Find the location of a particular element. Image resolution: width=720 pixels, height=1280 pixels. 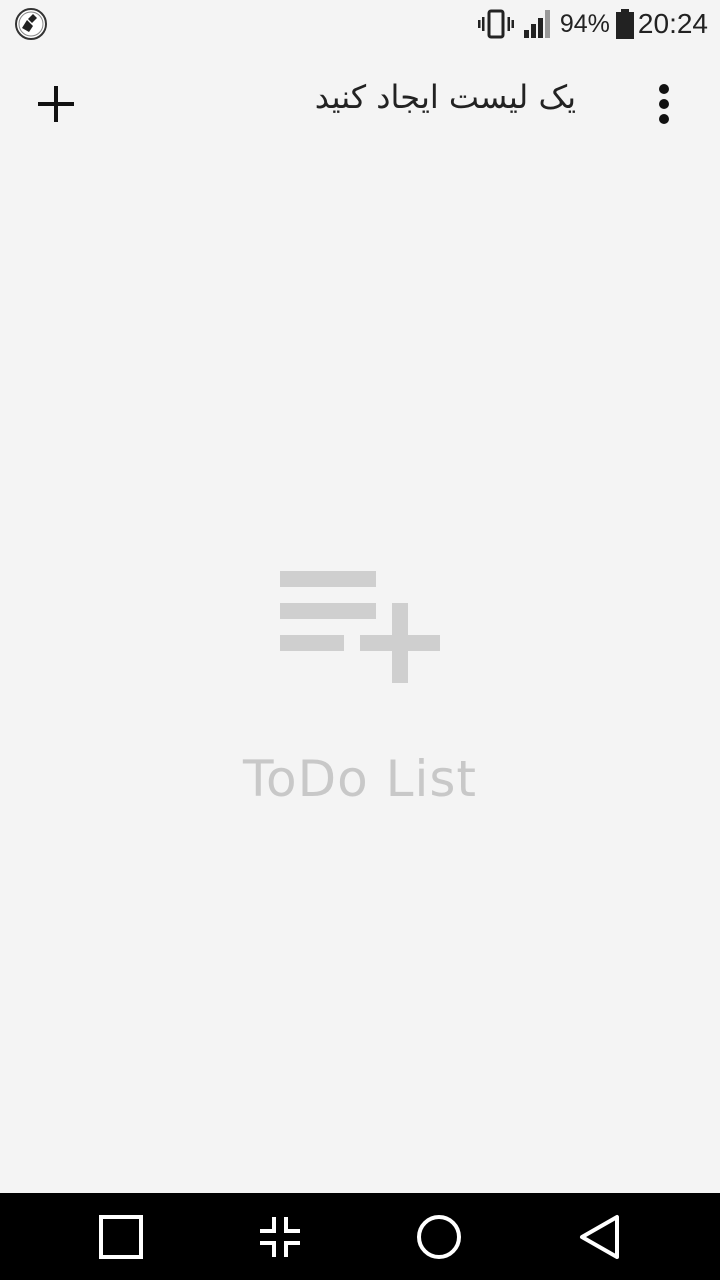

more-vertical-icon is located at coordinates (664, 104).